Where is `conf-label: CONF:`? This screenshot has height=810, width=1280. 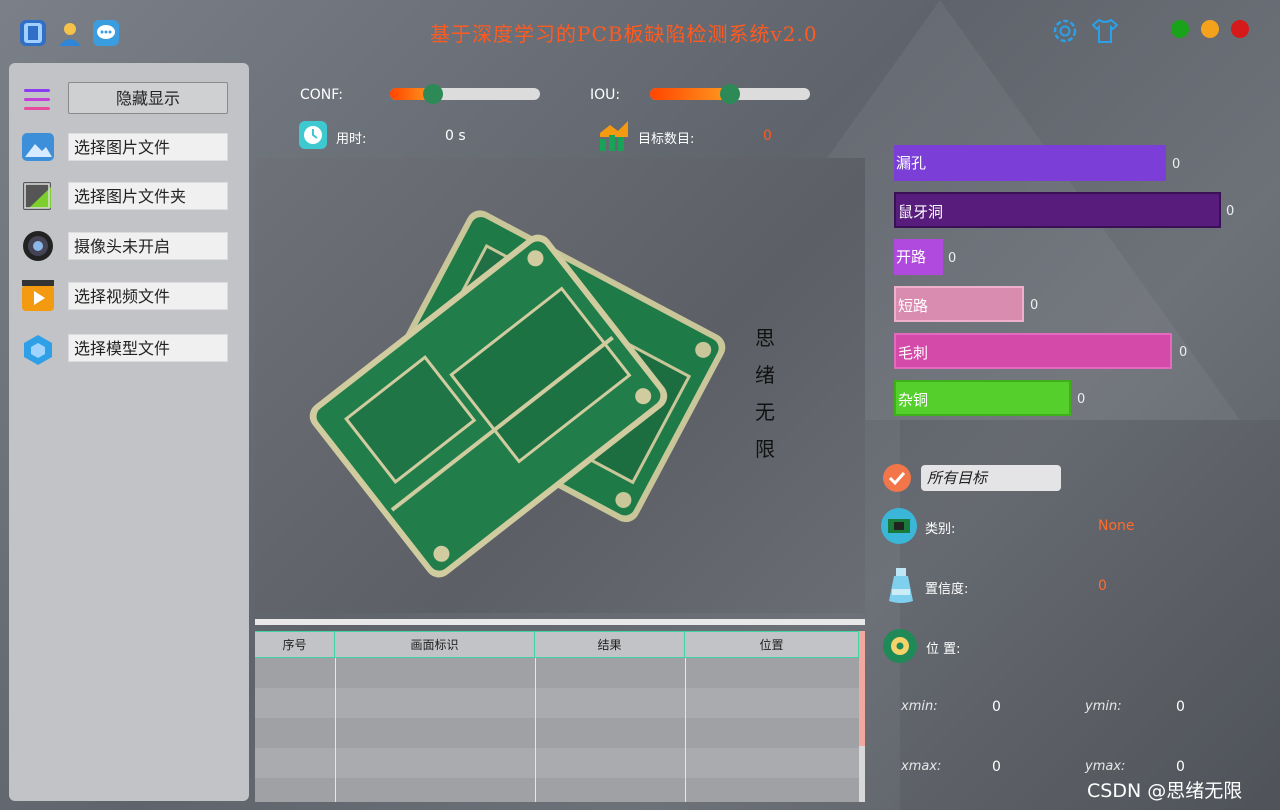 conf-label: CONF: is located at coordinates (321, 95).